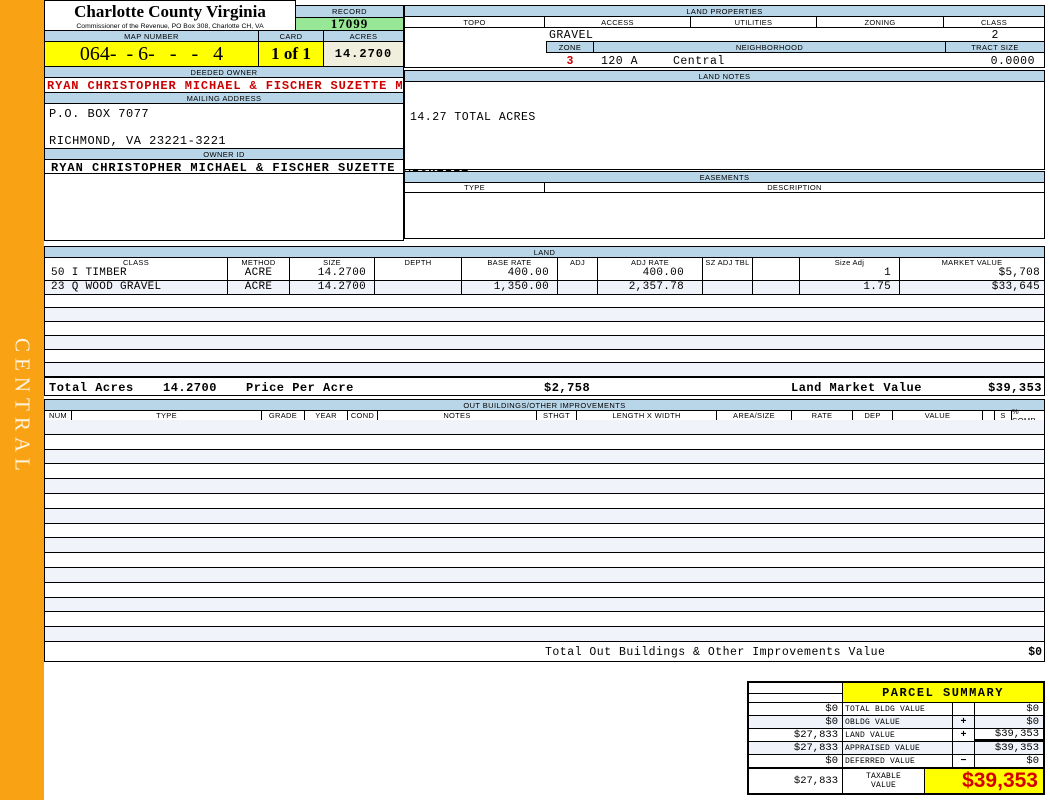  I want to click on total-acres-value: 14.2700, so click(190, 388).